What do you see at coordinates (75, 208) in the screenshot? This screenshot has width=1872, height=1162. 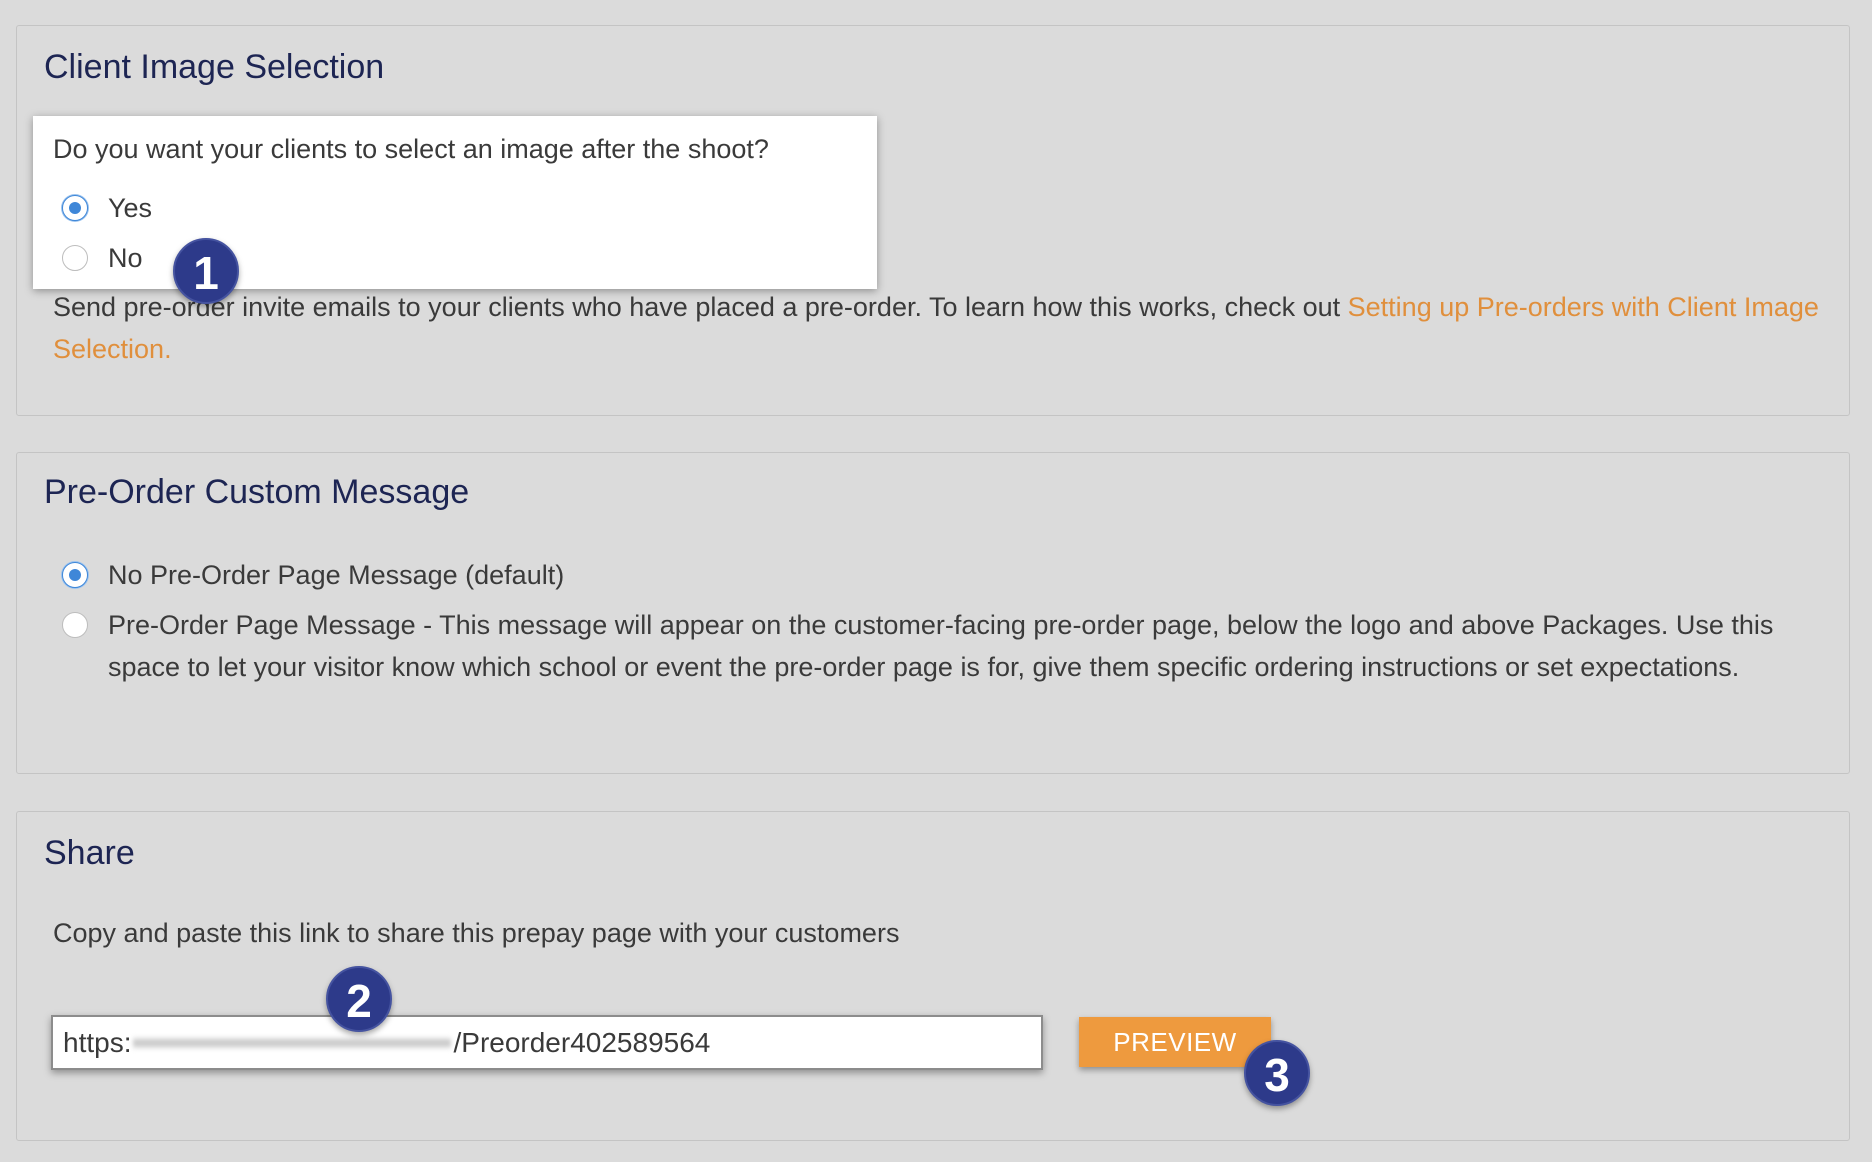 I see `radio-yes` at bounding box center [75, 208].